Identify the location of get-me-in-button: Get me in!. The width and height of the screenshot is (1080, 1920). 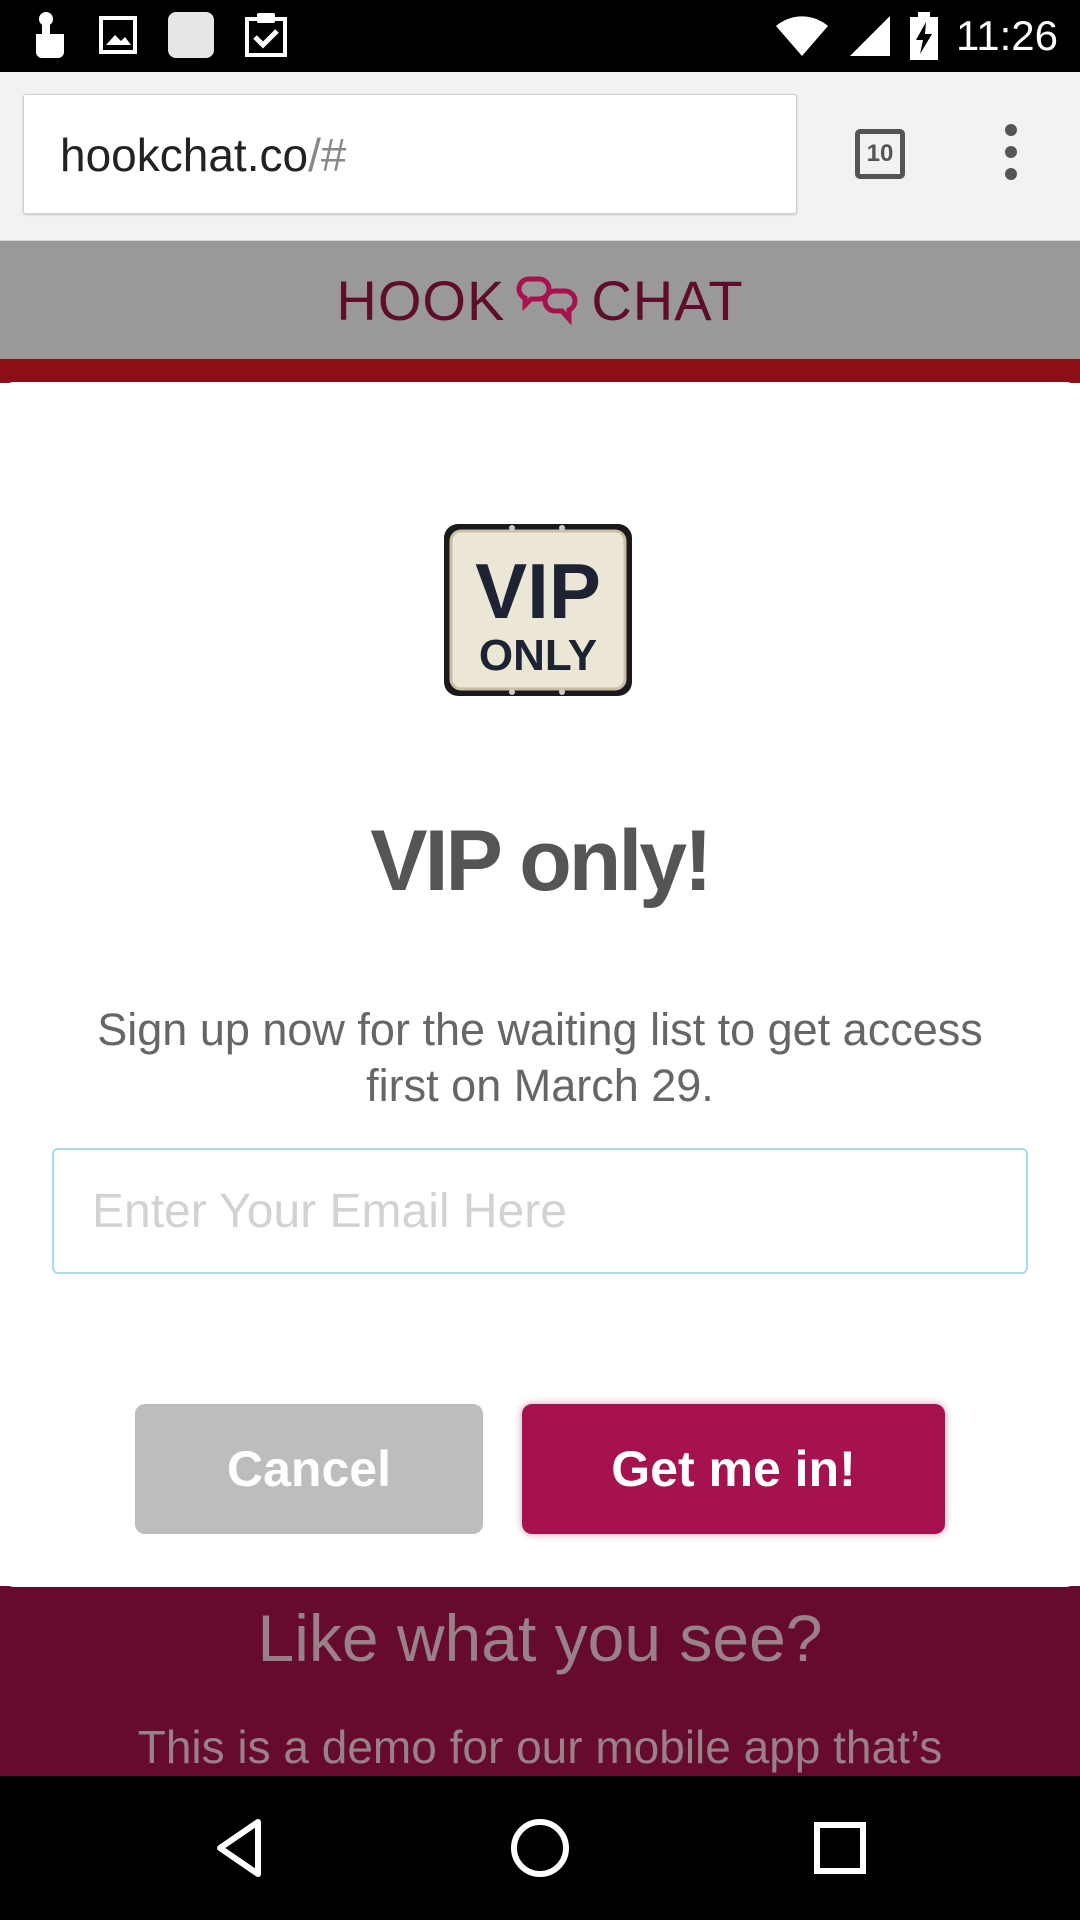
(733, 1469).